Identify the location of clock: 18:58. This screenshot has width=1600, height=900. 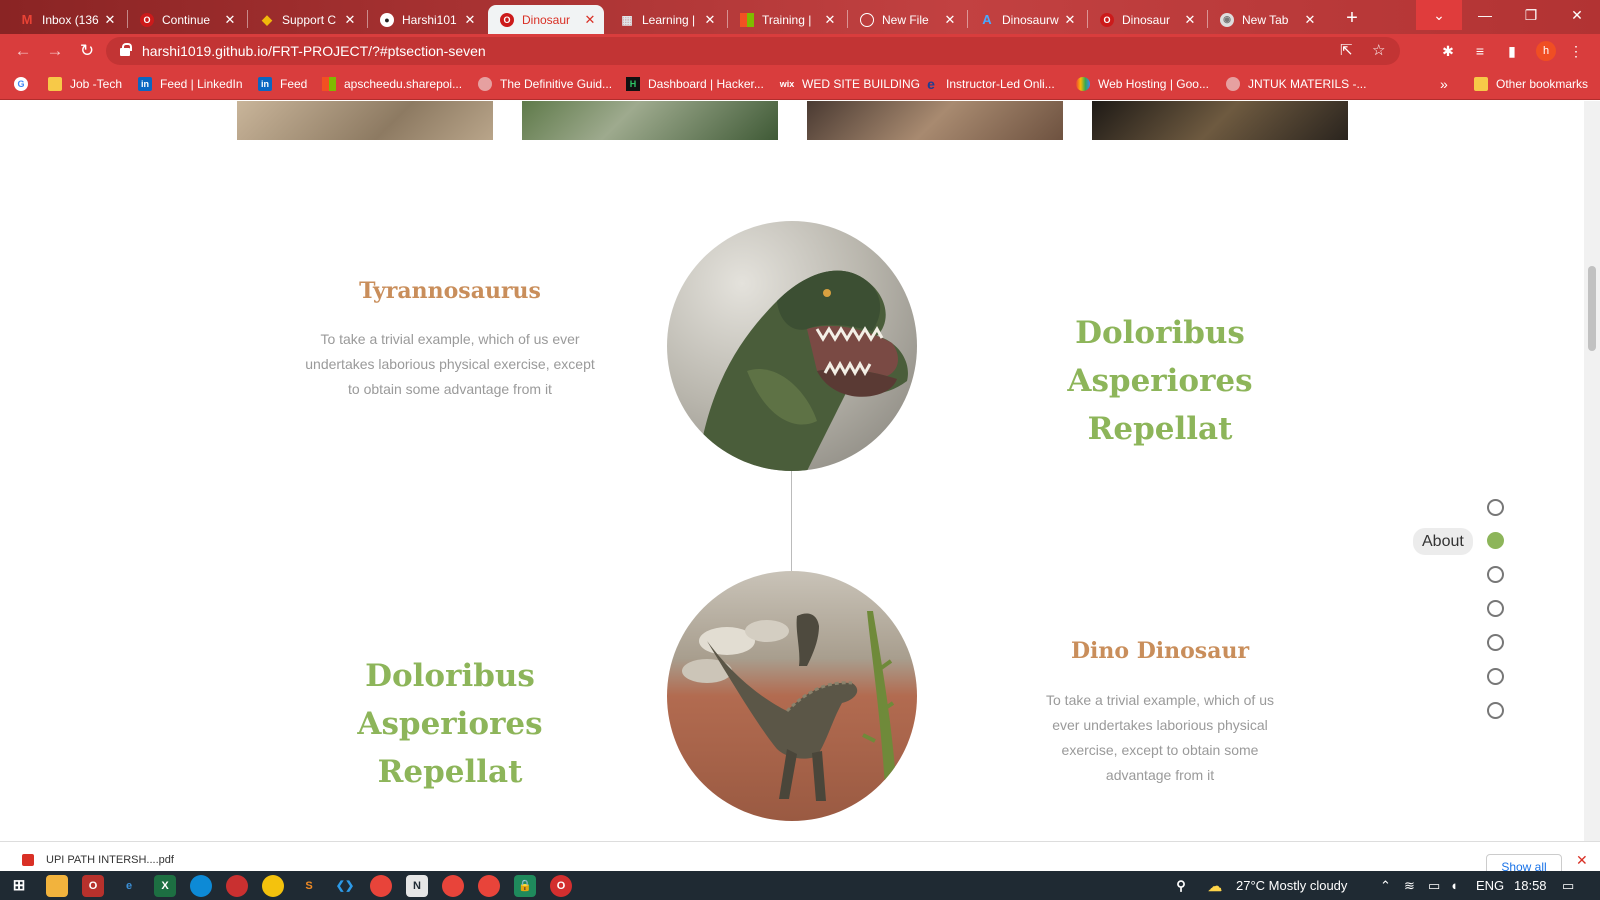
(1530, 885).